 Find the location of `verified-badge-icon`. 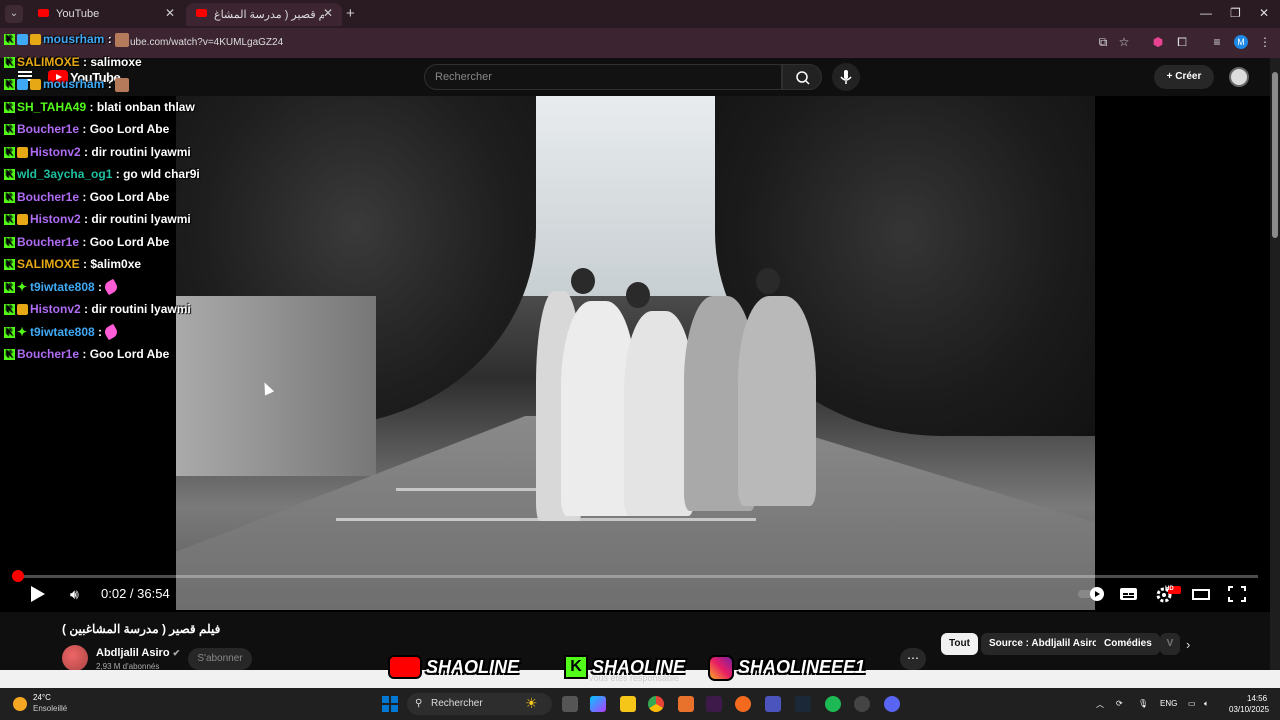

verified-badge-icon is located at coordinates (22, 85).